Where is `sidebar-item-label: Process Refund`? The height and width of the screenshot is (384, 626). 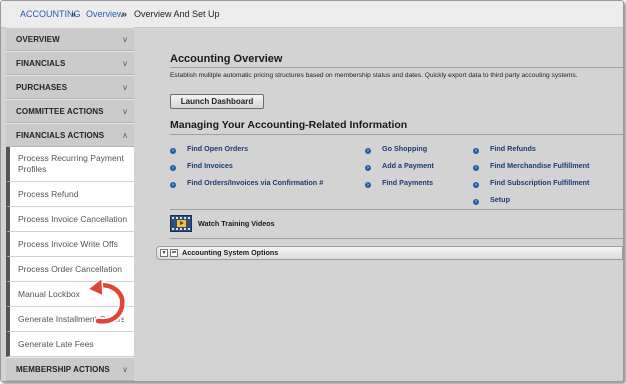 sidebar-item-label: Process Refund is located at coordinates (48, 194).